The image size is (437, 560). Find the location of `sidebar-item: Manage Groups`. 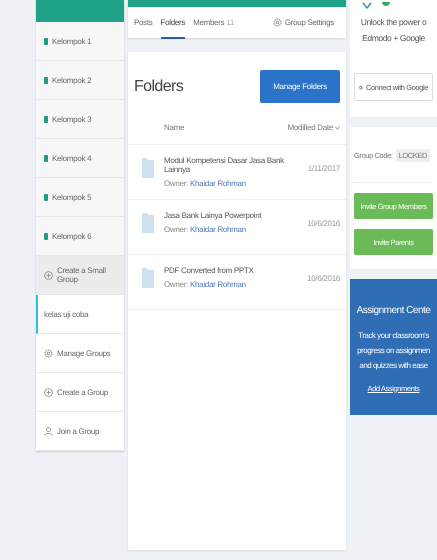

sidebar-item: Manage Groups is located at coordinates (80, 353).